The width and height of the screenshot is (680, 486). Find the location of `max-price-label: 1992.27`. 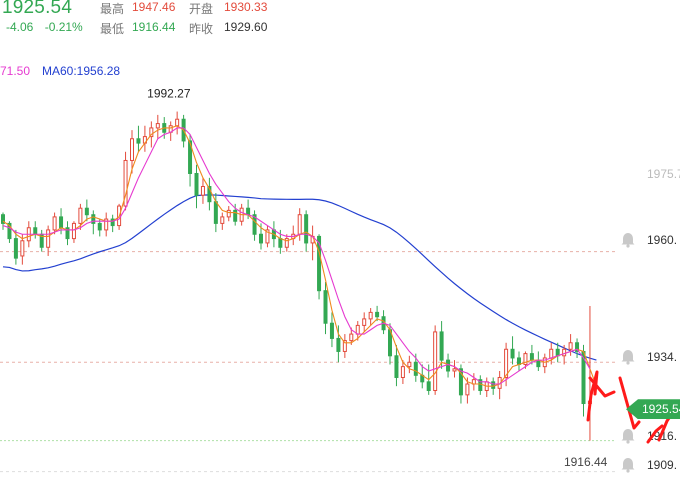

max-price-label: 1992.27 is located at coordinates (169, 94).